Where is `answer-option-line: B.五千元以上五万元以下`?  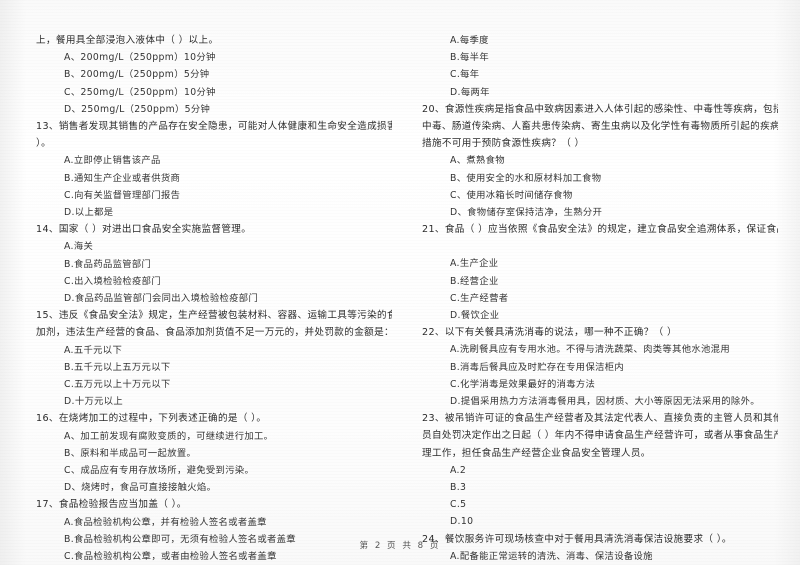 answer-option-line: B.五千元以上五万元以下 is located at coordinates (117, 367).